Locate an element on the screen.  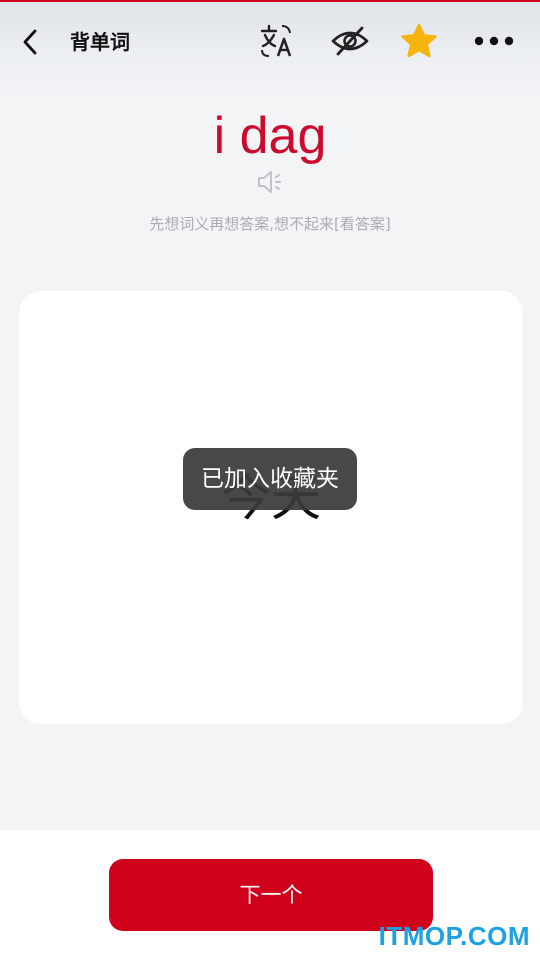
recall-hint: 先想词义再想答案,想不起来[看答案] is located at coordinates (270, 224).